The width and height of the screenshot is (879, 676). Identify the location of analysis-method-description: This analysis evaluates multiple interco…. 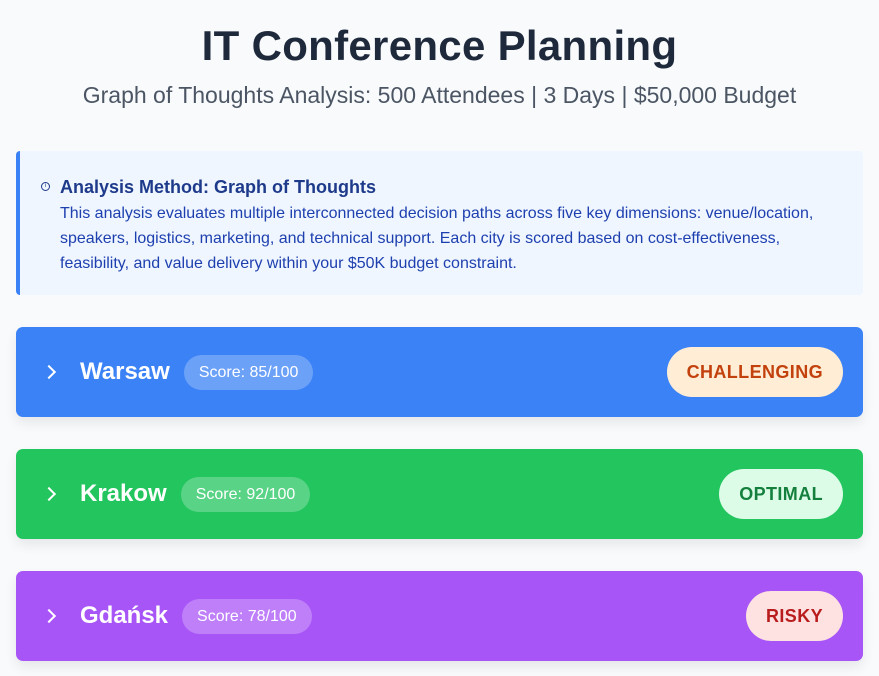
(437, 238).